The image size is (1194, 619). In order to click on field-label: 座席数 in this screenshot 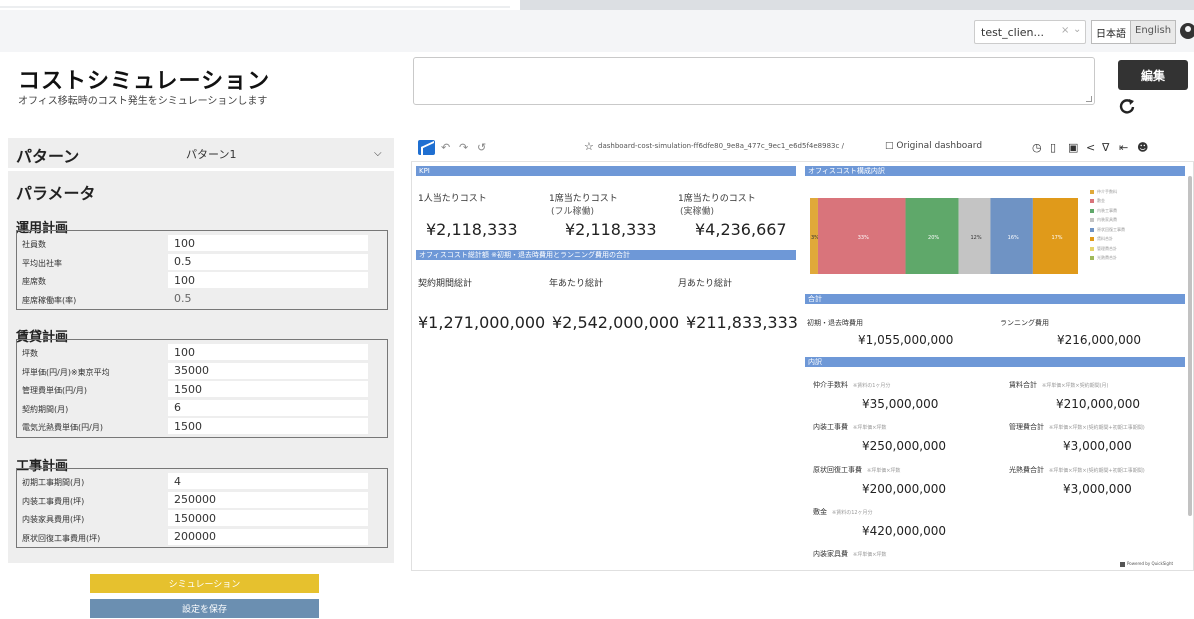, I will do `click(34, 281)`.